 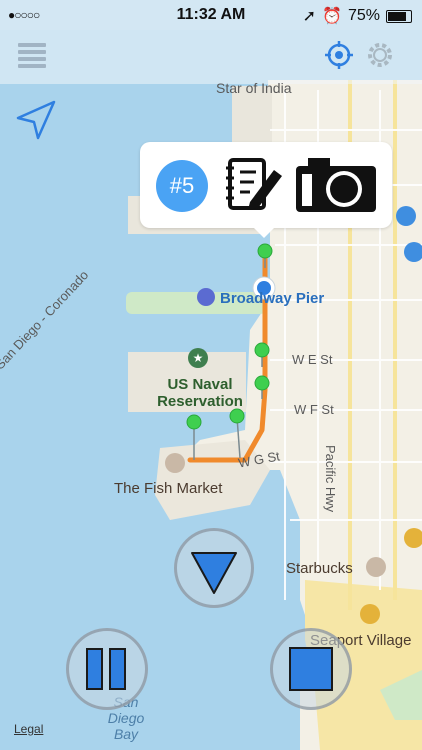 I want to click on stop-icon, so click(x=311, y=669).